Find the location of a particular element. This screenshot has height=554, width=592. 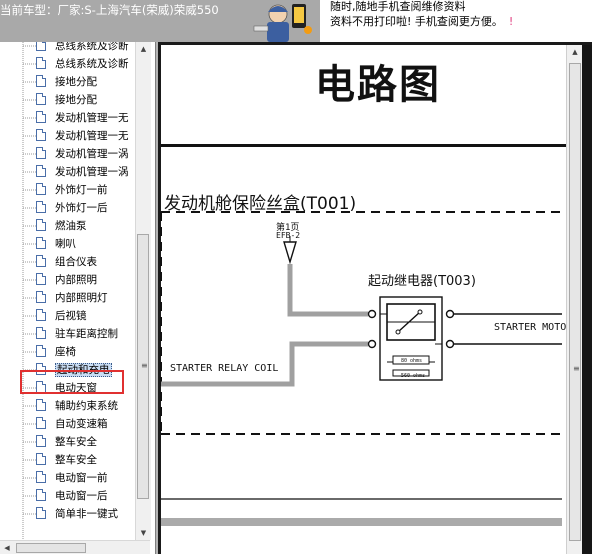

vehicle-label: 当前车型：厂家:S-上海汽车(荣威)荣威550 is located at coordinates (109, 10).